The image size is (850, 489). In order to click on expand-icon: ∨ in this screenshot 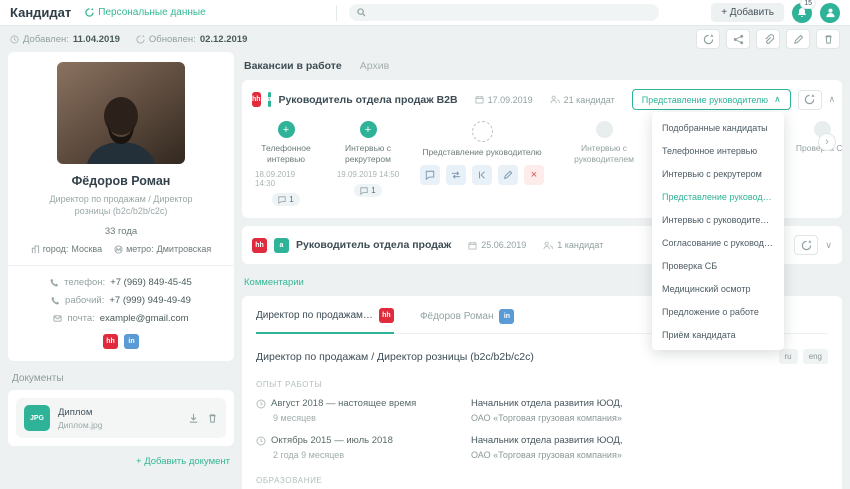, I will do `click(828, 245)`.